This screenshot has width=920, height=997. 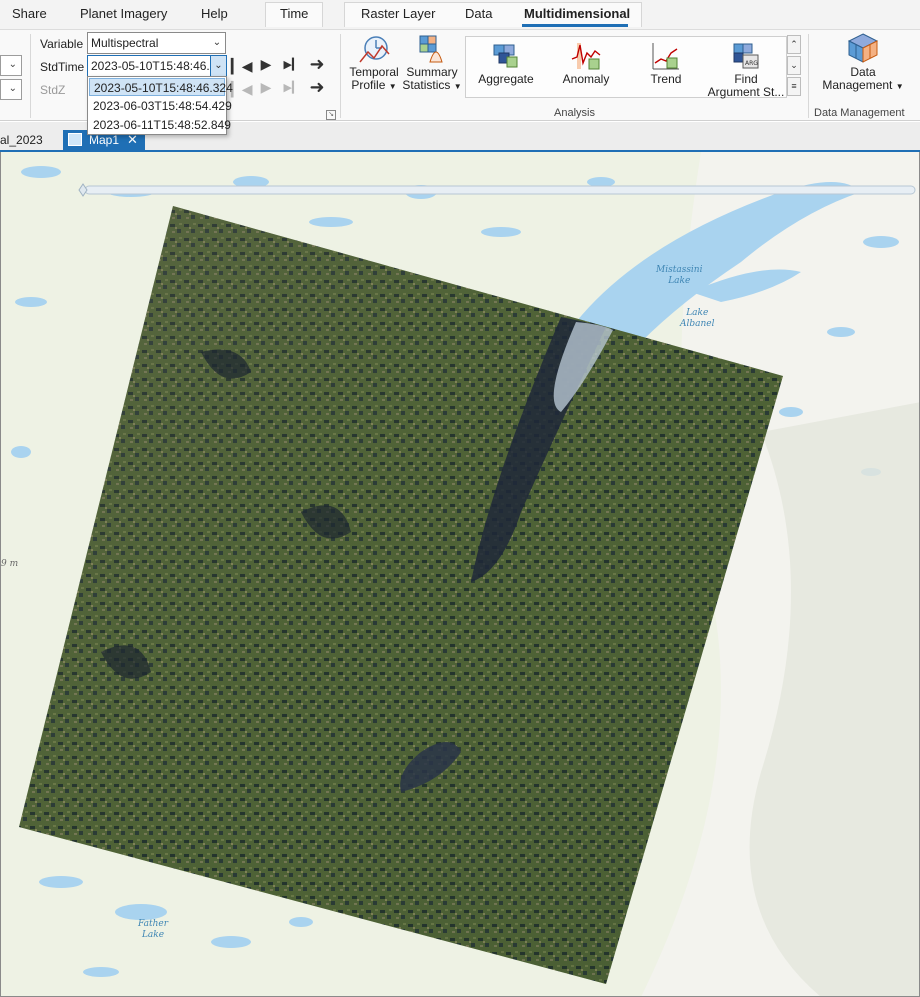 I want to click on summary-statistics-button: Summary Statistics ▼, so click(x=432, y=62).